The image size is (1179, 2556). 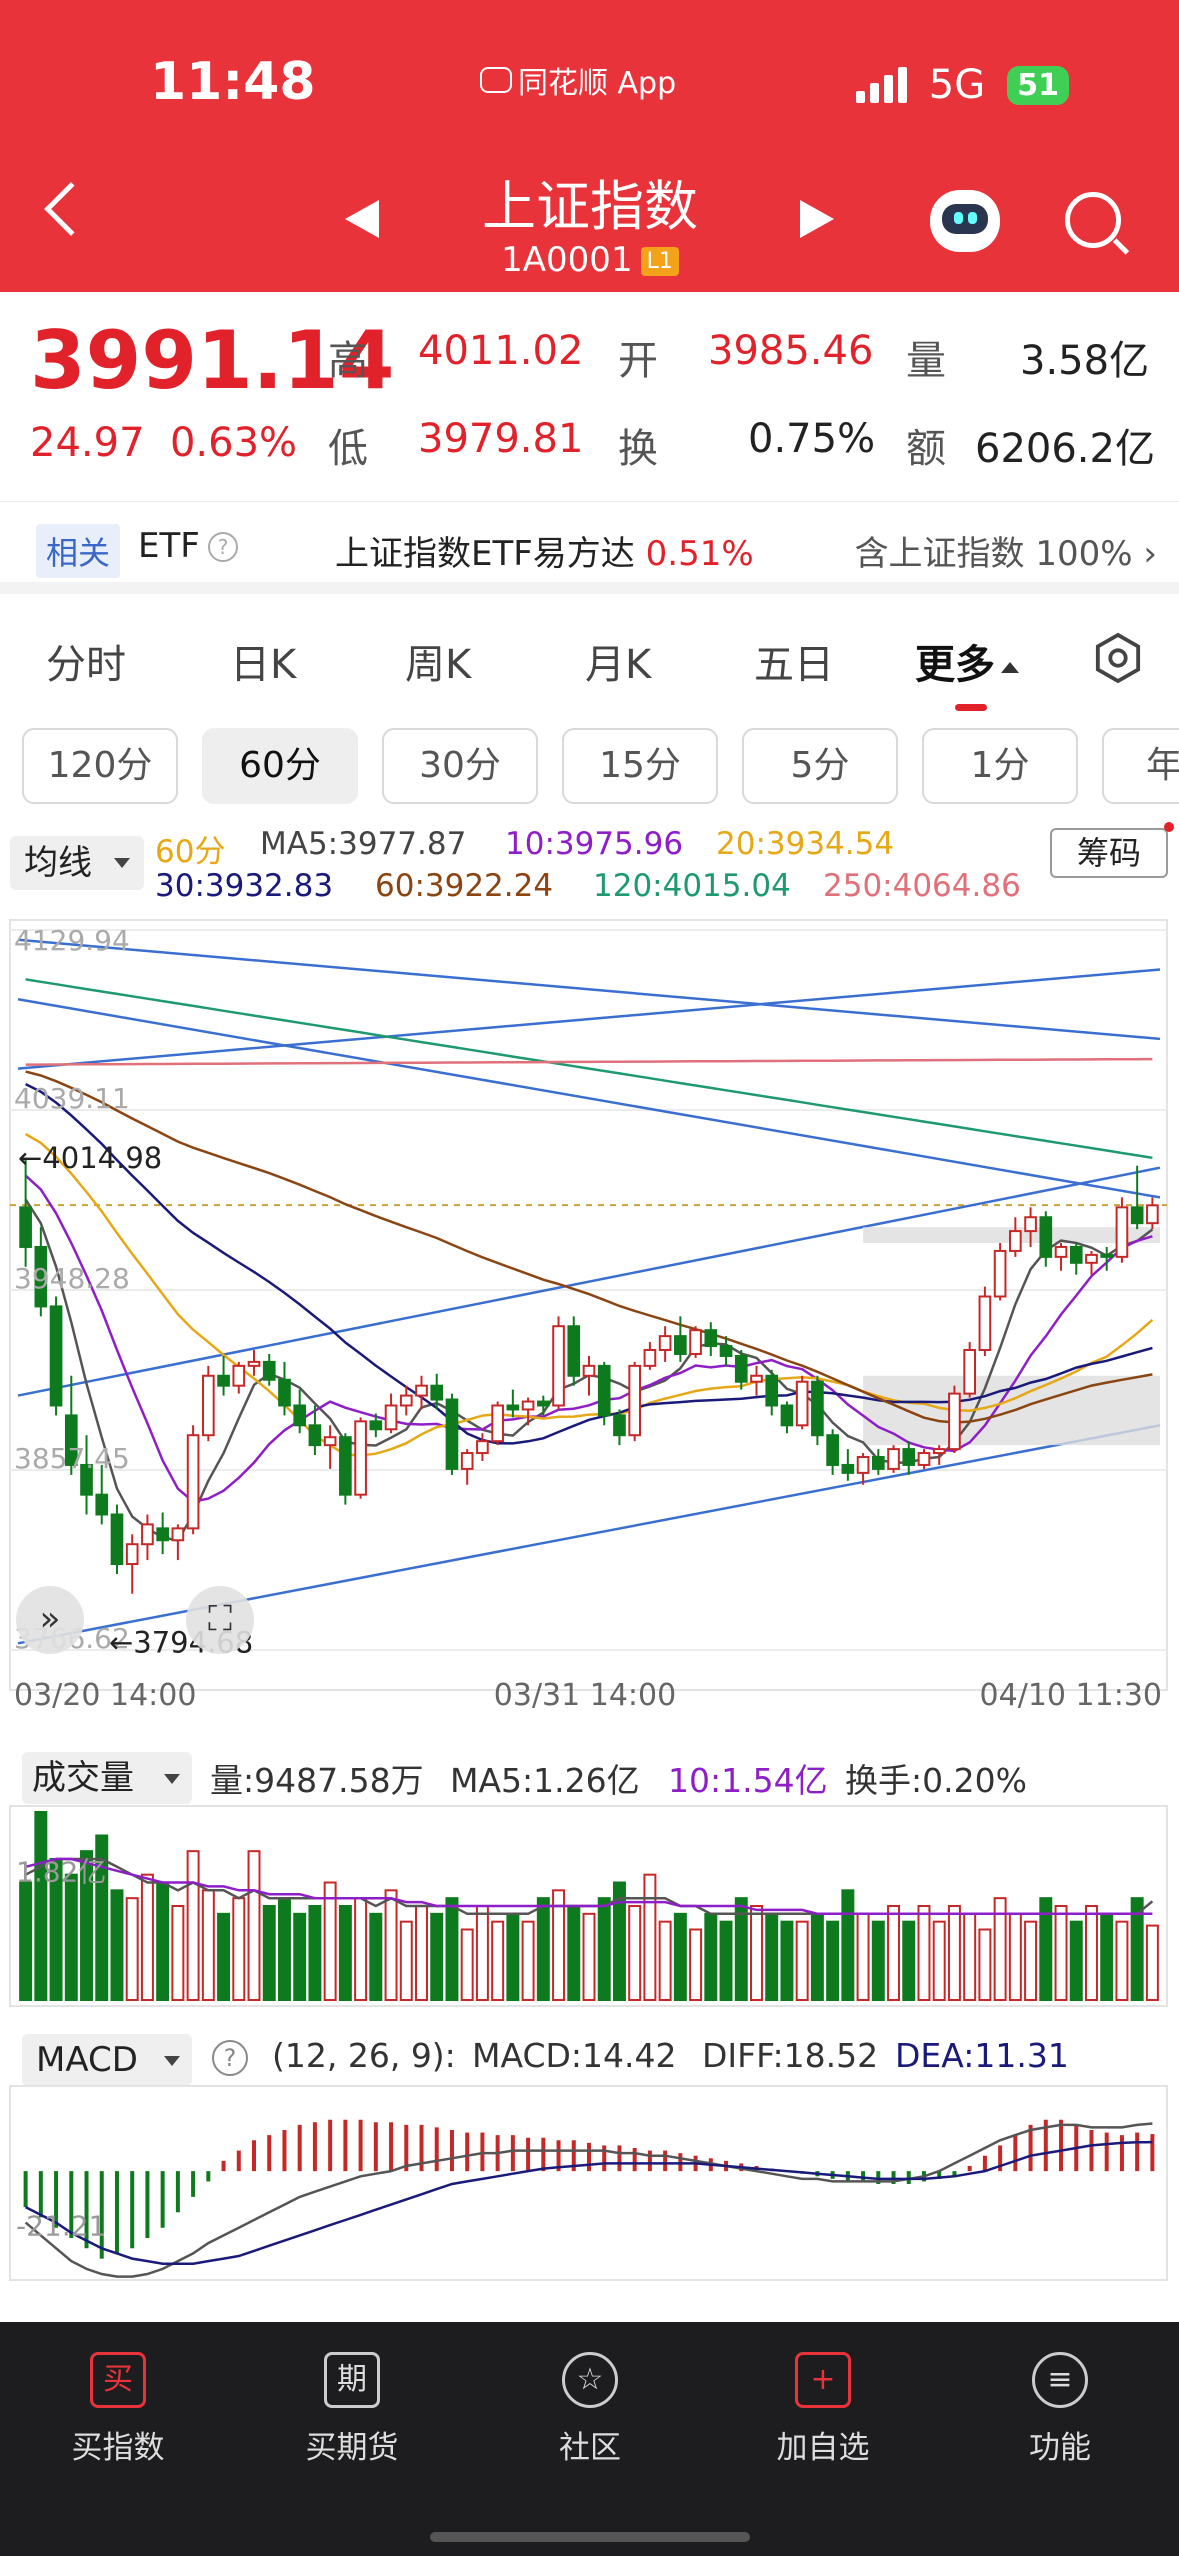 I want to click on next-stock-icon, so click(x=817, y=219).